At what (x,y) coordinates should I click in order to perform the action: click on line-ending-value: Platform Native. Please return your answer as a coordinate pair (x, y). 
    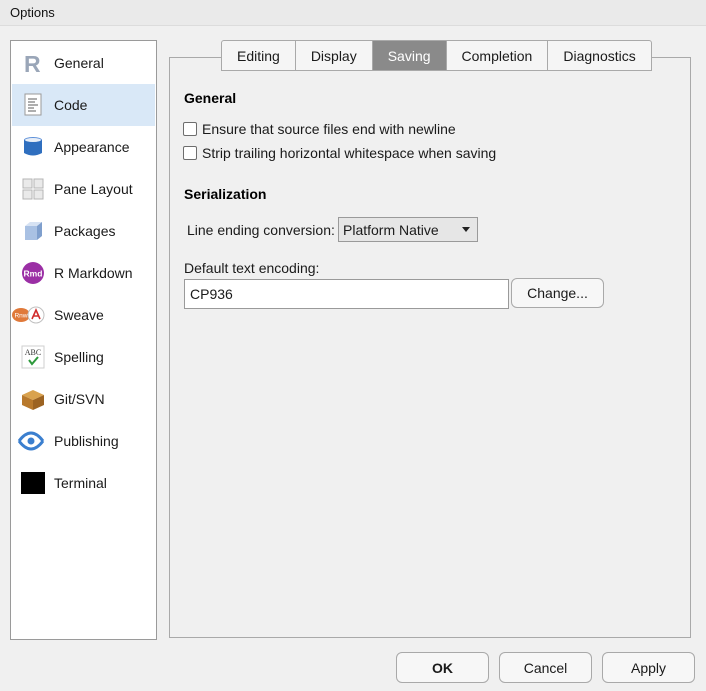
    Looking at the image, I should click on (391, 229).